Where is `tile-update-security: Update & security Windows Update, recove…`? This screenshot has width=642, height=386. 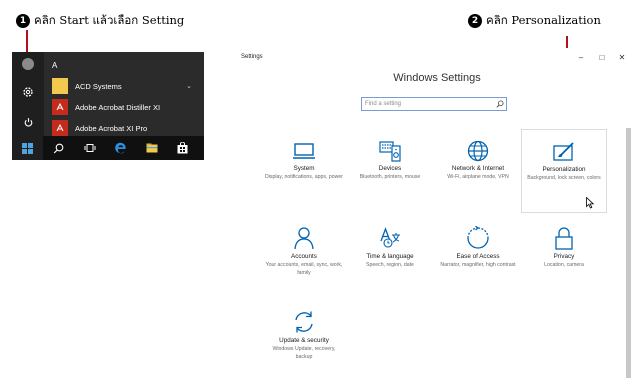 tile-update-security: Update & security Windows Update, recove… is located at coordinates (304, 348).